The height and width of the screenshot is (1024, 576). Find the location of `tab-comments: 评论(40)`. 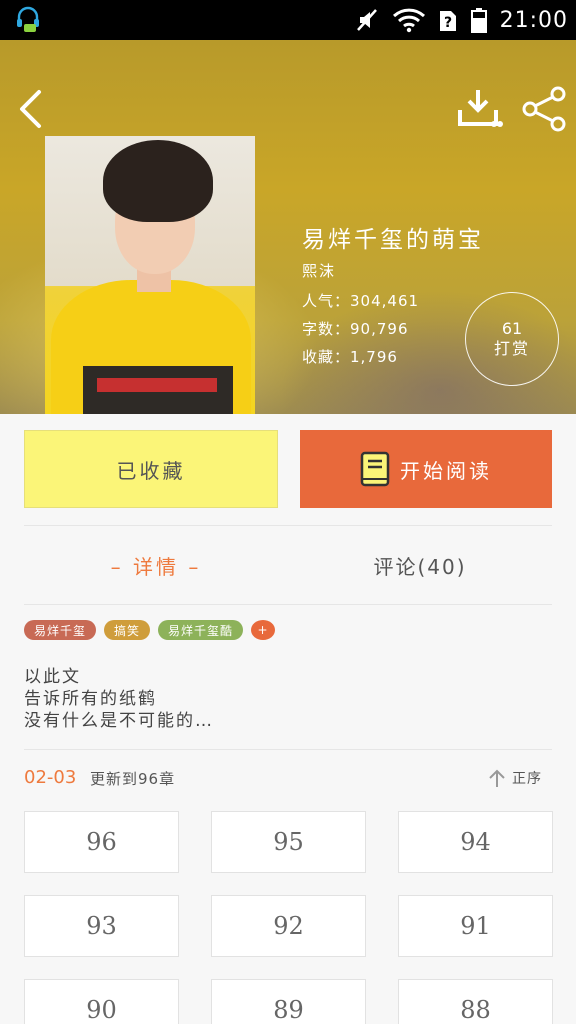

tab-comments: 评论(40) is located at coordinates (420, 565).